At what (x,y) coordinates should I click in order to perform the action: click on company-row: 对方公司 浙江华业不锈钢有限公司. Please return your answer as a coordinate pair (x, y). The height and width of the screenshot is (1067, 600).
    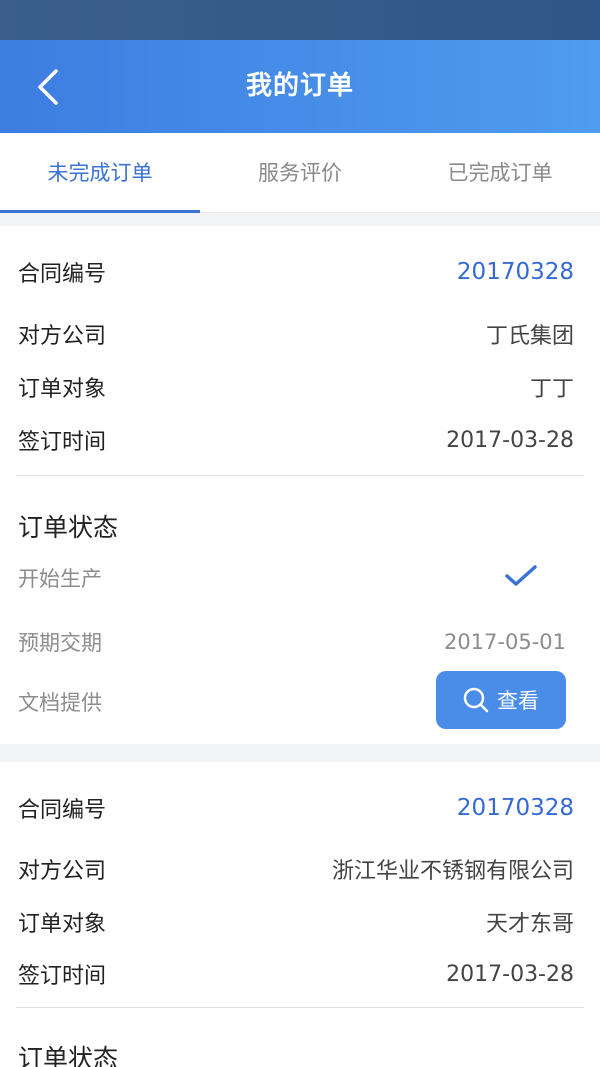
    Looking at the image, I should click on (296, 869).